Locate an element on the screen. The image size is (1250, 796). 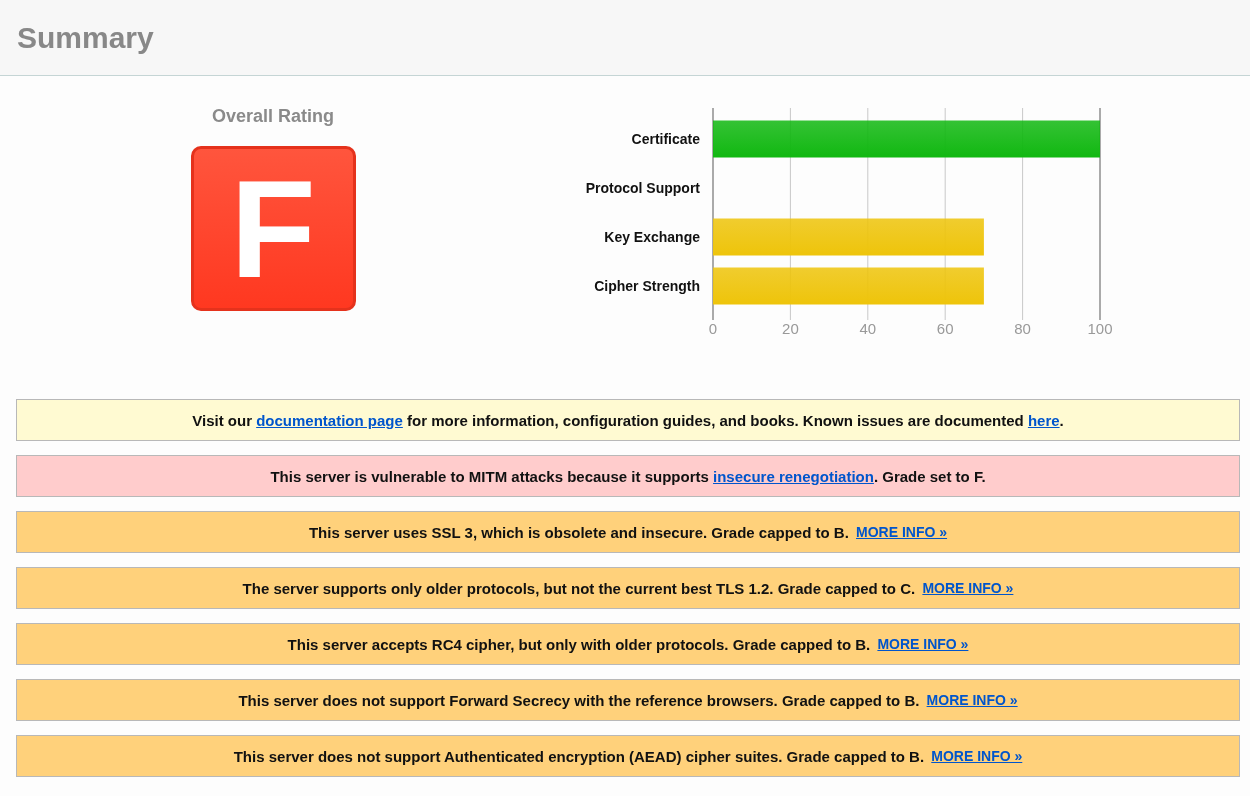
notice-message: This server uses SSL 3, which is obsolete and insecure. Grade capped to B. MORE INFO » is located at coordinates (628, 532).